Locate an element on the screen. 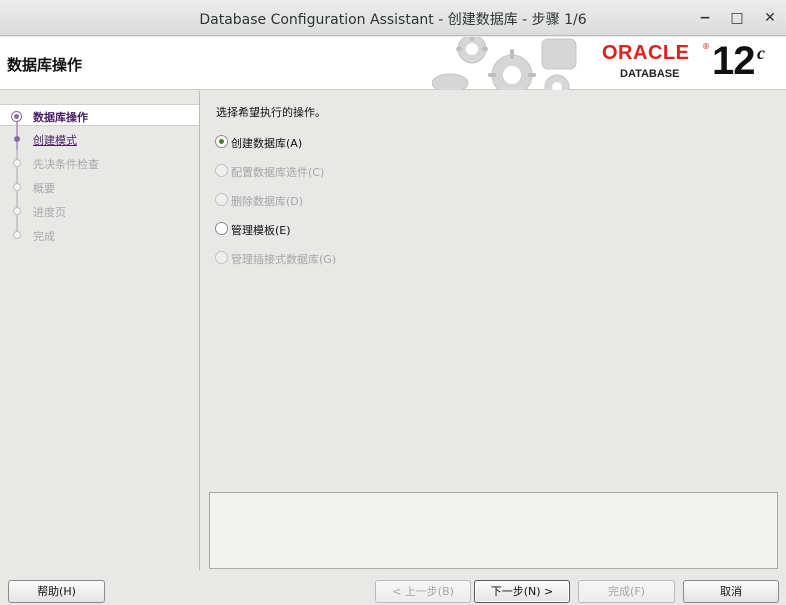 This screenshot has height=605, width=786. step-current-icon is located at coordinates (16, 116).